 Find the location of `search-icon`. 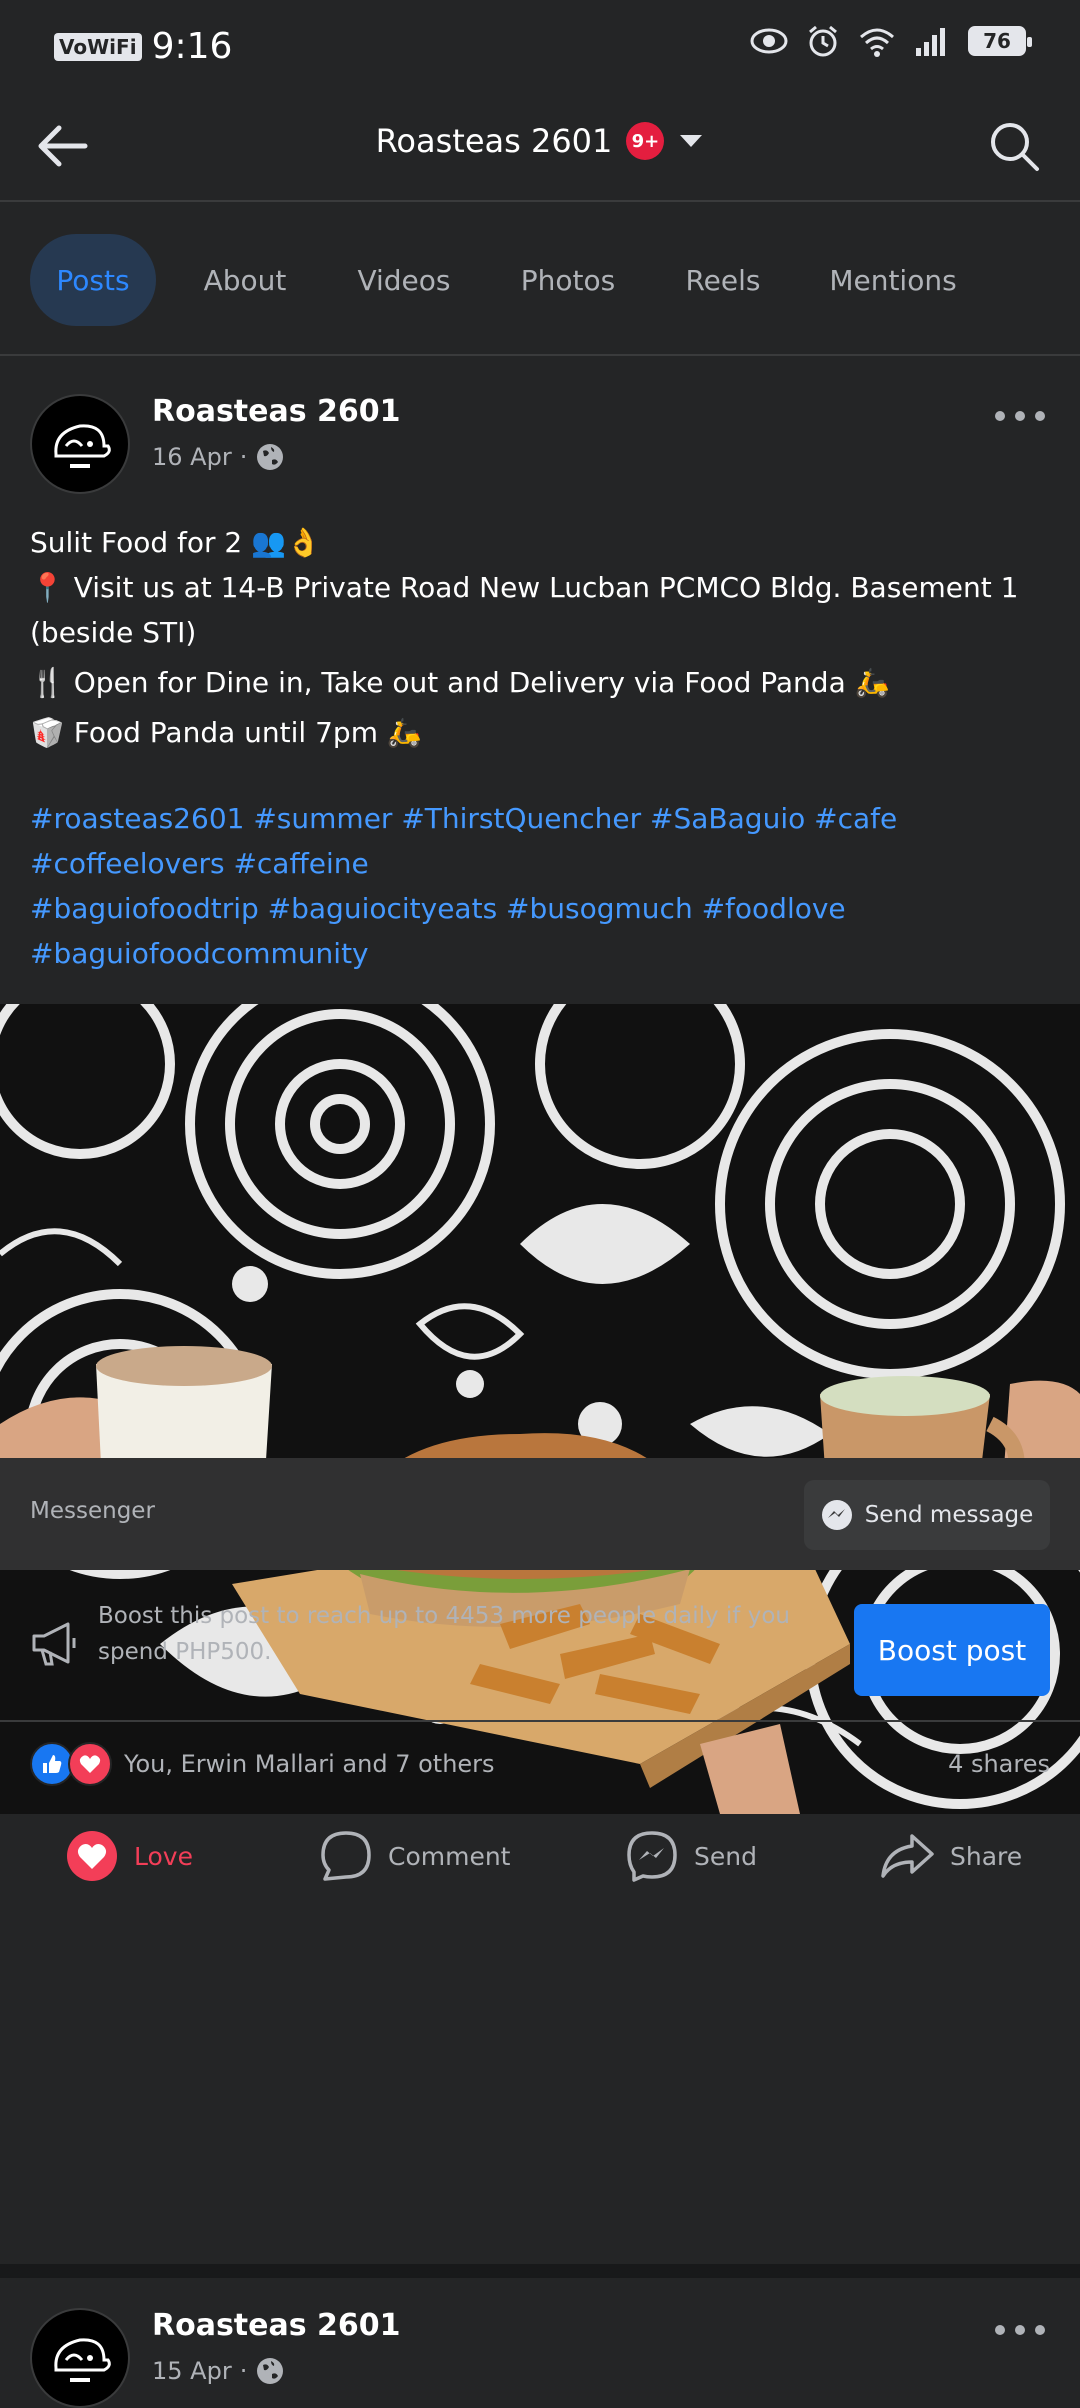

search-icon is located at coordinates (1015, 147).